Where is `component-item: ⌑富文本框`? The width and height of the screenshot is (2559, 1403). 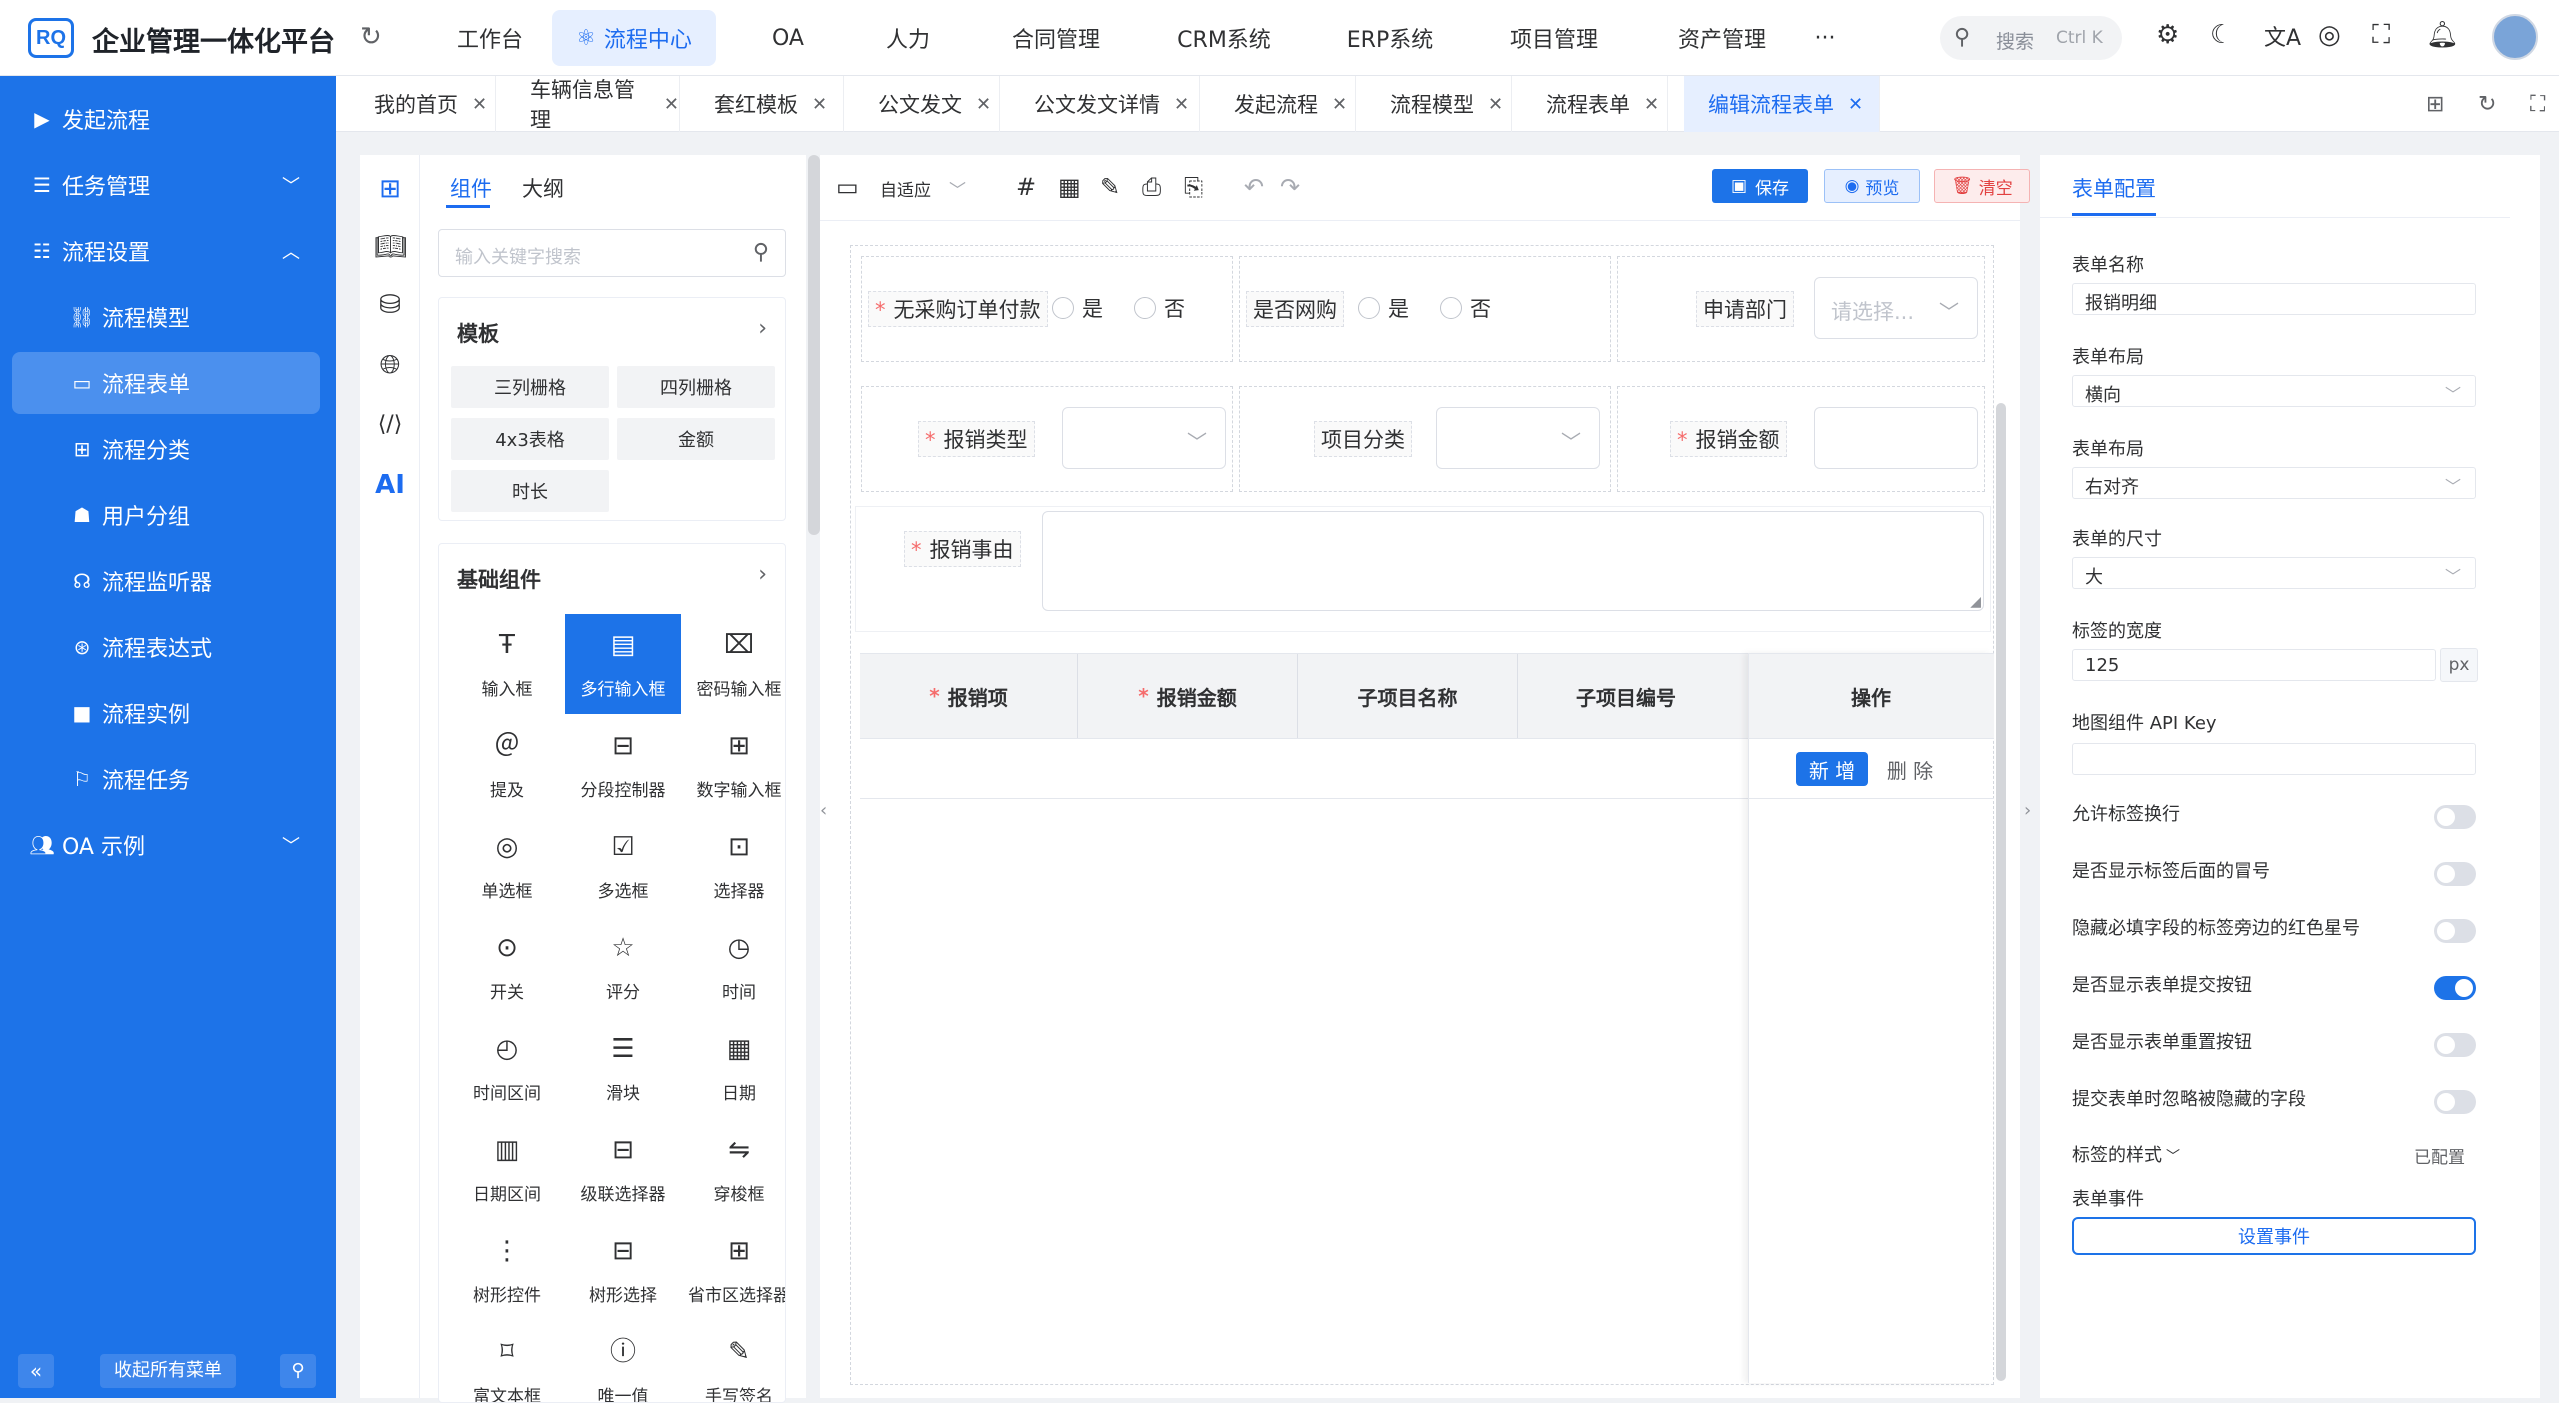 component-item: ⌑富文本框 is located at coordinates (507, 1362).